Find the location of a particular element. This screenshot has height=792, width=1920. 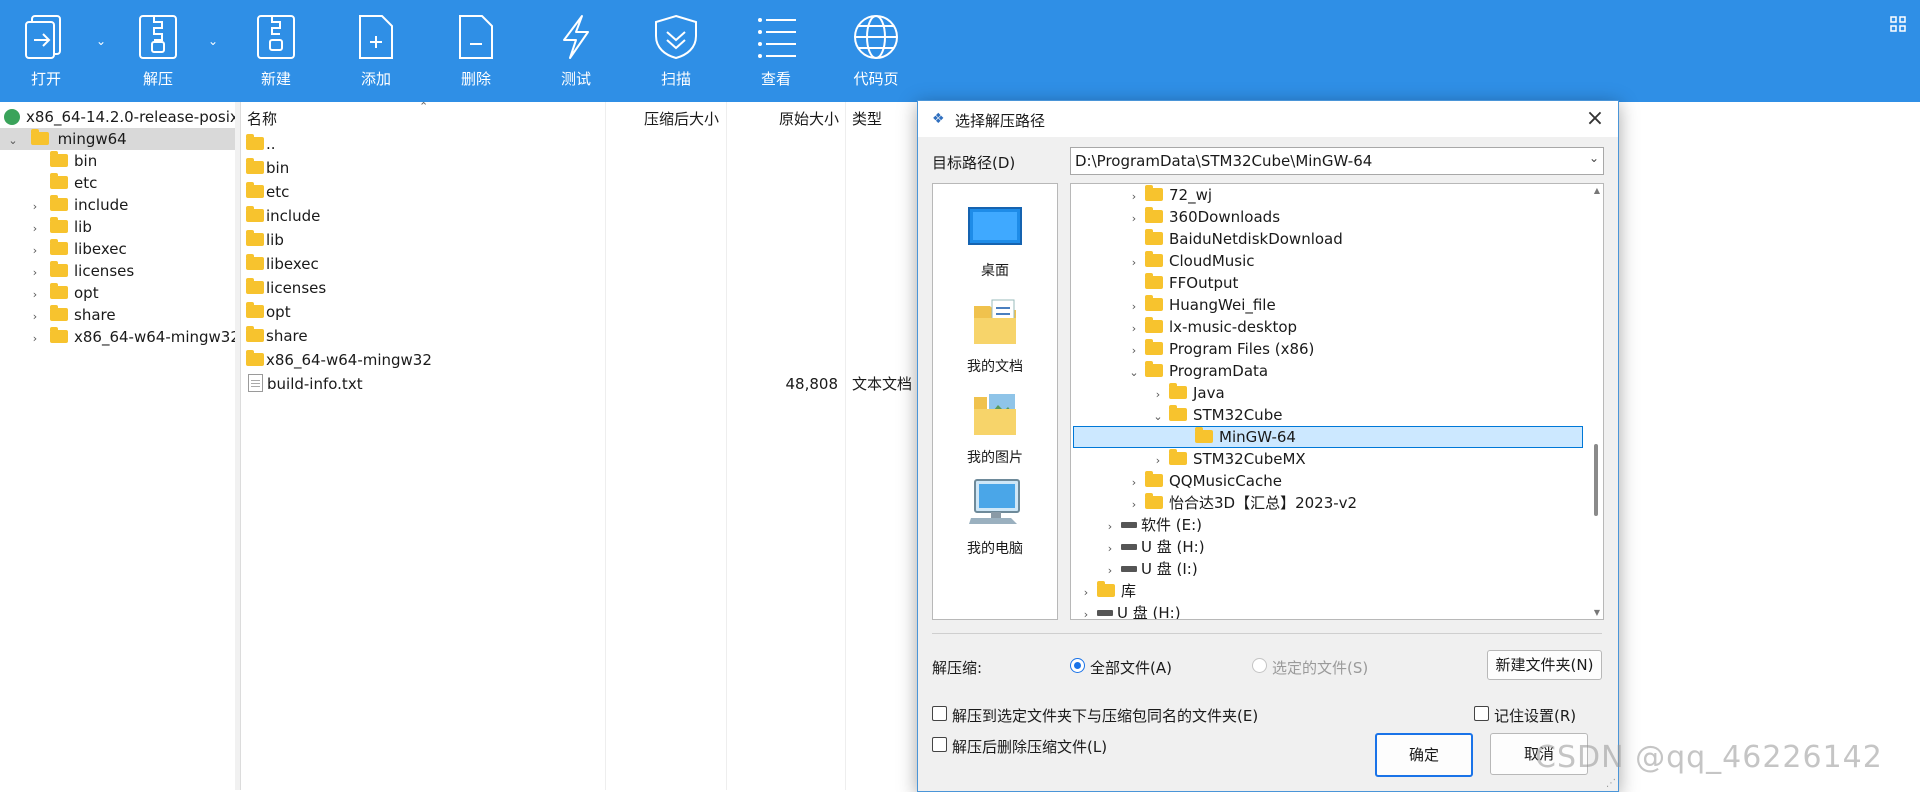

checkbox-remember-settings is located at coordinates (1481, 713).